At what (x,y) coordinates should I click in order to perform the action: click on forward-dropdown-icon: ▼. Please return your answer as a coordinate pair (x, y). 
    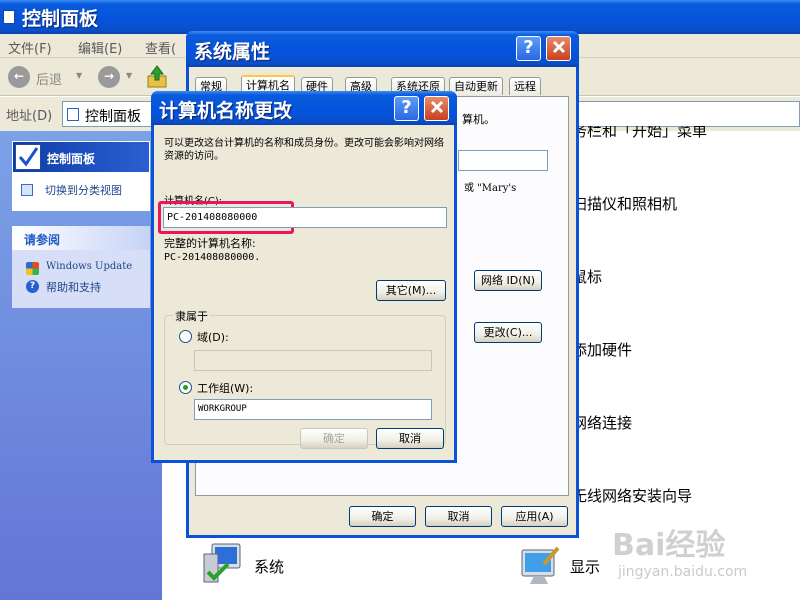
    Looking at the image, I should click on (129, 75).